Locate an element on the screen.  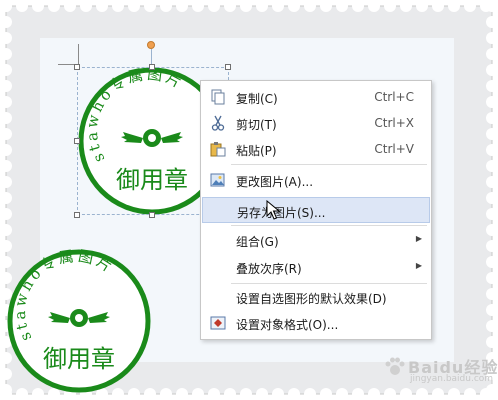
copy-icon is located at coordinates (218, 97).